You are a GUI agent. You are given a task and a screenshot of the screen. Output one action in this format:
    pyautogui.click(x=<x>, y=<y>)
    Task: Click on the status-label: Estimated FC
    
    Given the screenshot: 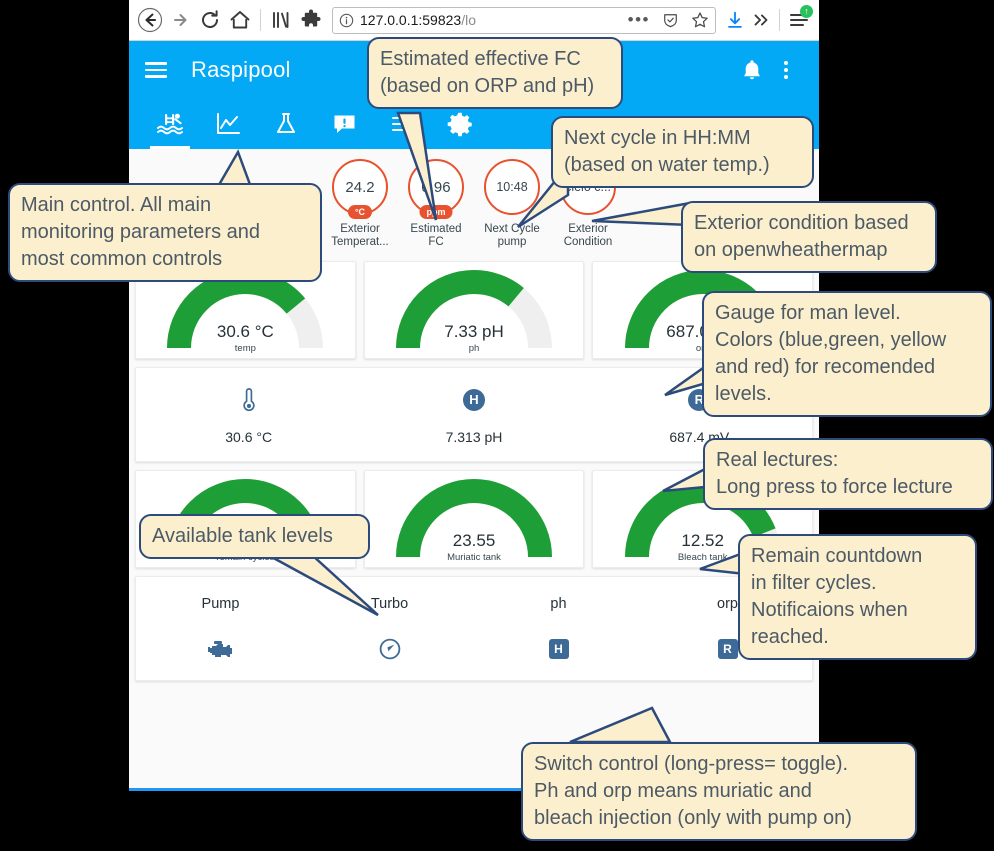 What is the action you would take?
    pyautogui.click(x=436, y=236)
    